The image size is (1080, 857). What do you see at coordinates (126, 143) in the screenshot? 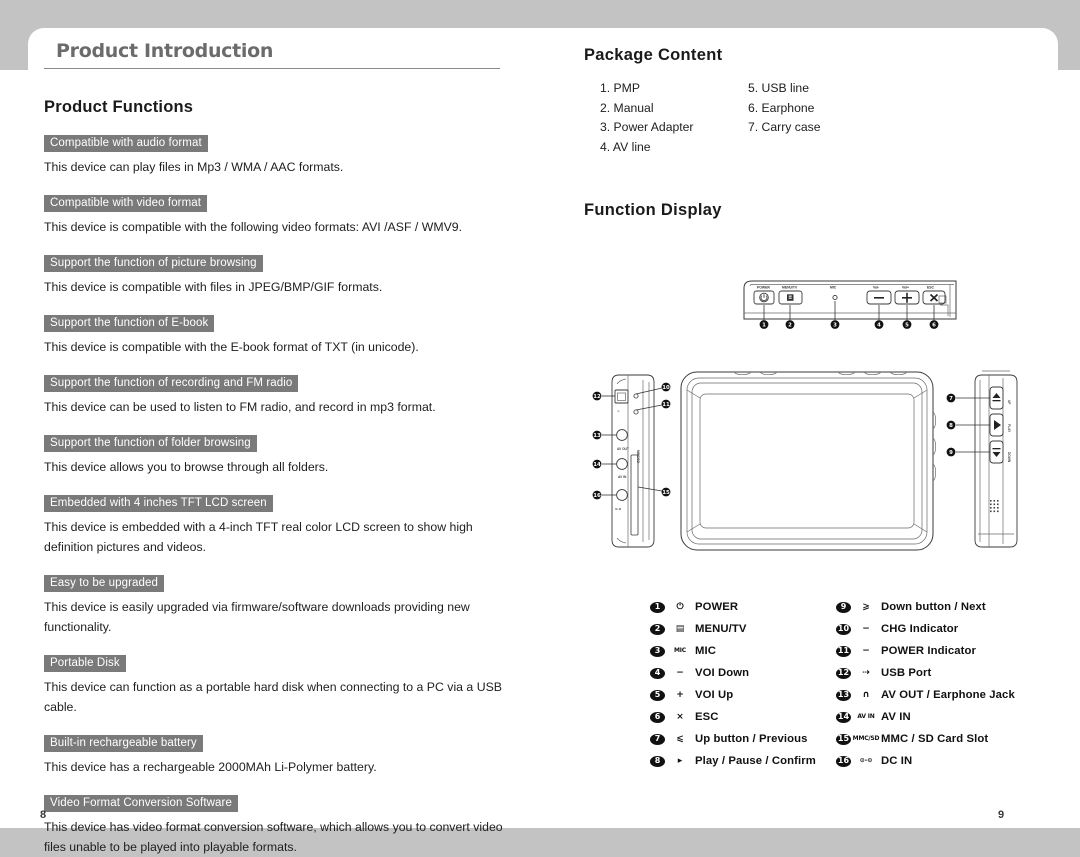
I see `feature-tag: Compatible with audio format` at bounding box center [126, 143].